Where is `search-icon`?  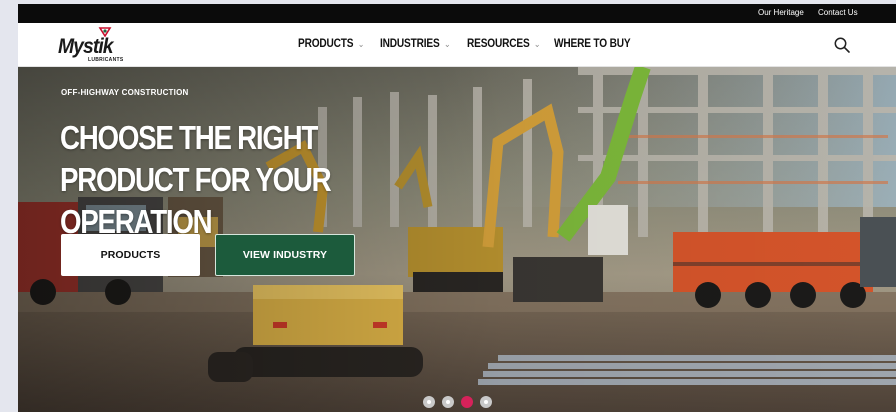
search-icon is located at coordinates (842, 45).